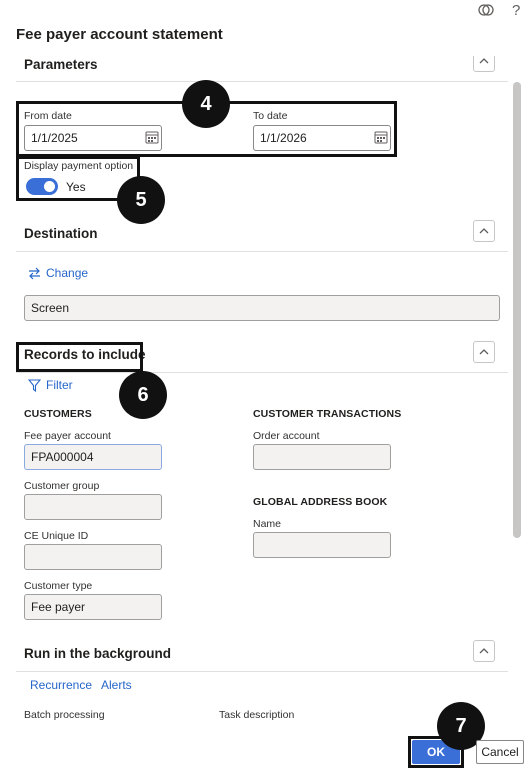 The height and width of the screenshot is (780, 532). I want to click on change-link-label: Change, so click(67, 273).